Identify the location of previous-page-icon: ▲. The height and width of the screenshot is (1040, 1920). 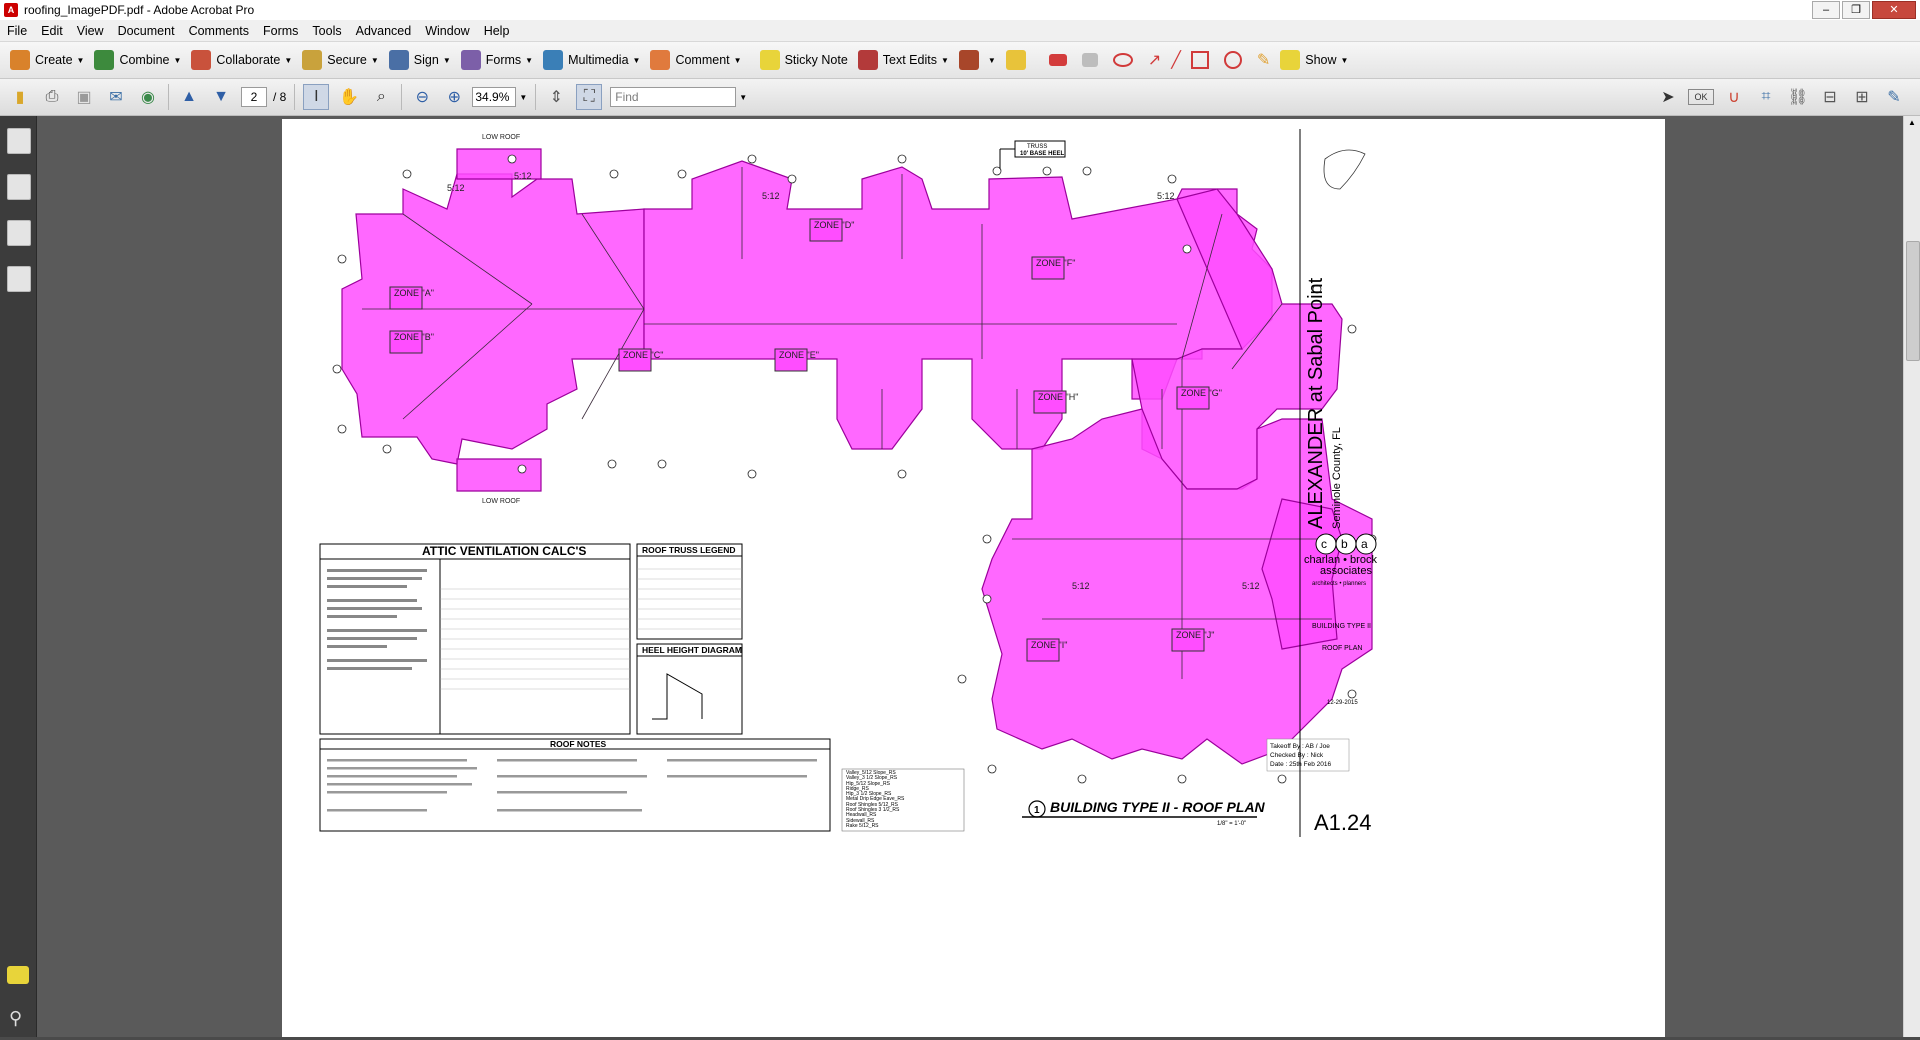
(189, 97).